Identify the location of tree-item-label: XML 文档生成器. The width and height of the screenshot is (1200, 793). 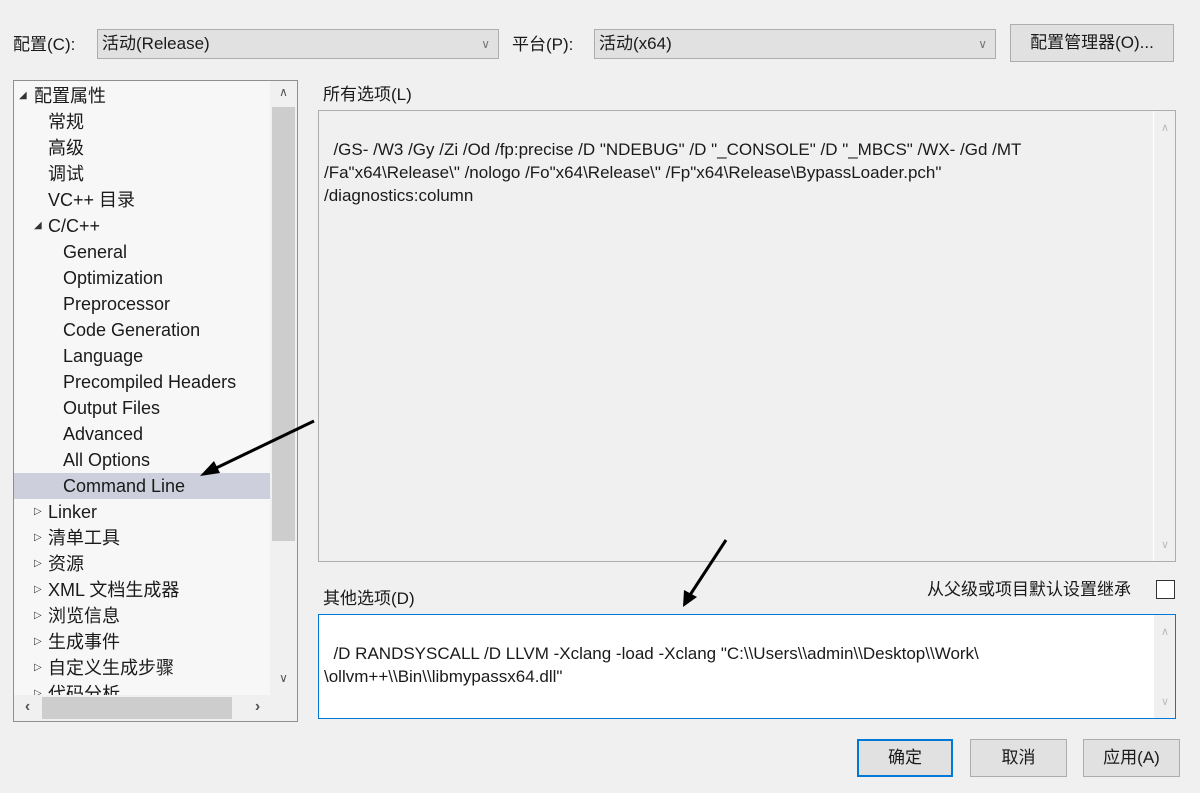
(114, 590).